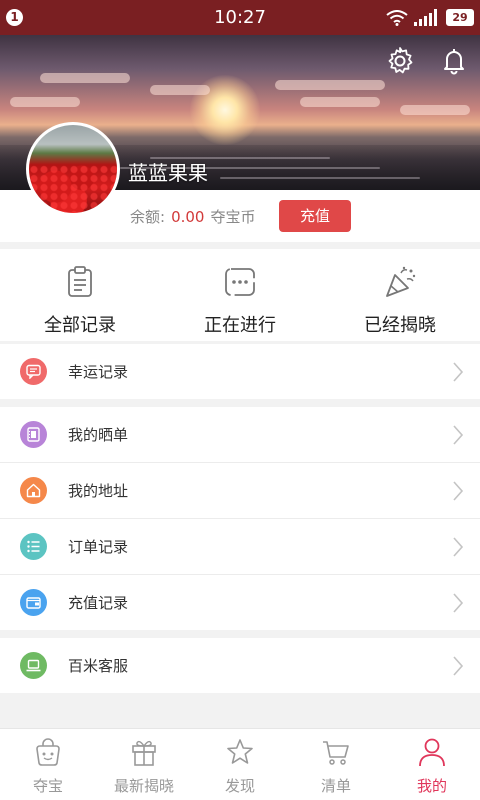 Image resolution: width=480 pixels, height=800 pixels. I want to click on home-icon, so click(33, 490).